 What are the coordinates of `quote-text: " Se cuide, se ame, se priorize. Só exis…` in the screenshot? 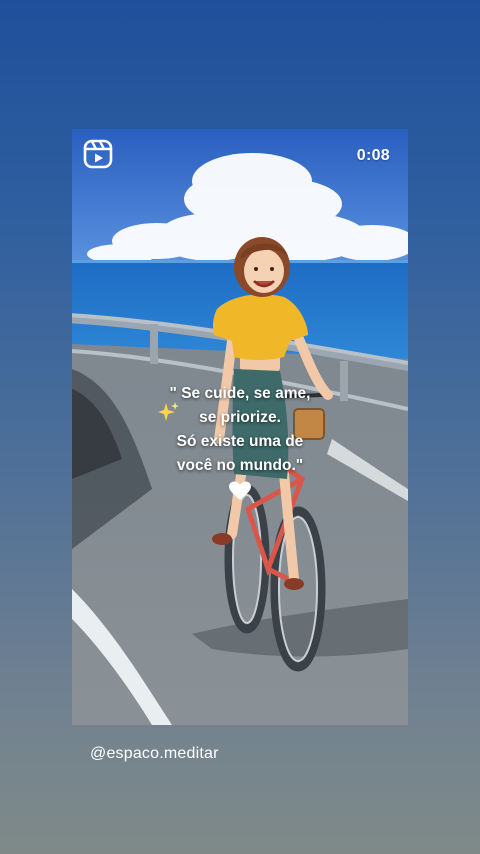 It's located at (240, 430).